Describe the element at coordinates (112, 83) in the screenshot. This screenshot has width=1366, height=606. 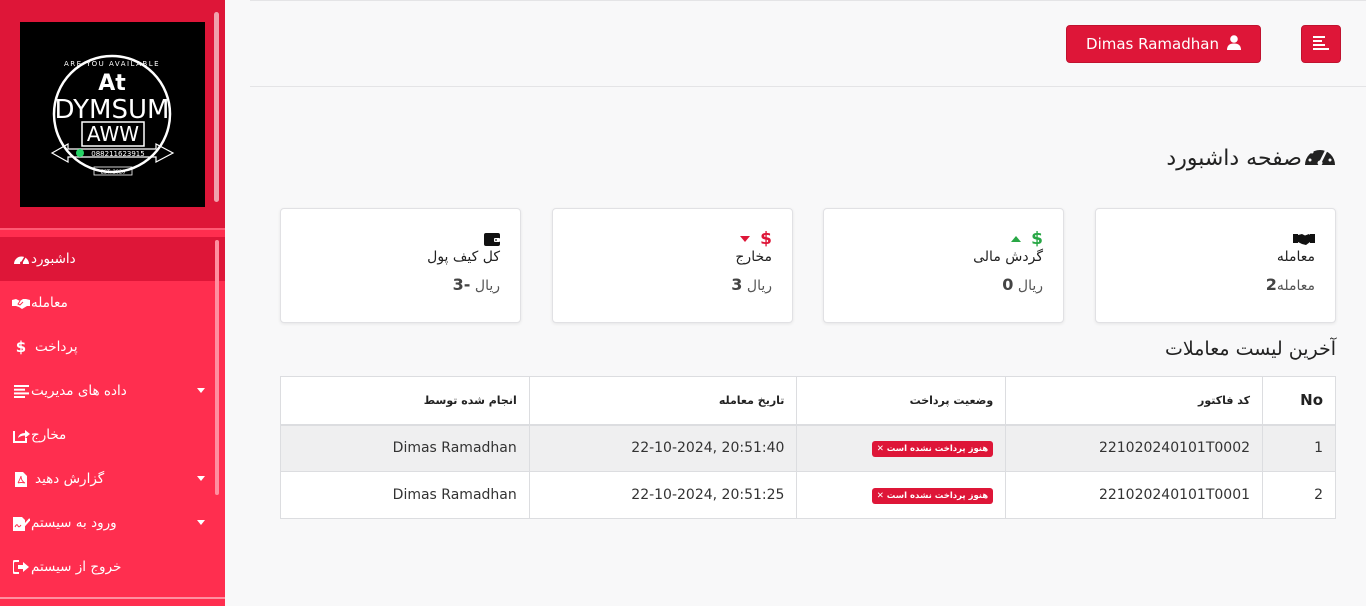
I see `svg-text: At` at that location.